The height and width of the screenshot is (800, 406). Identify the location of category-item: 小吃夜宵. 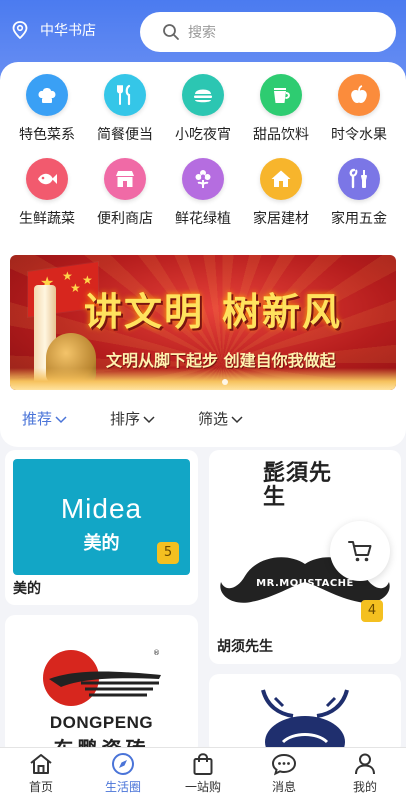
(203, 109).